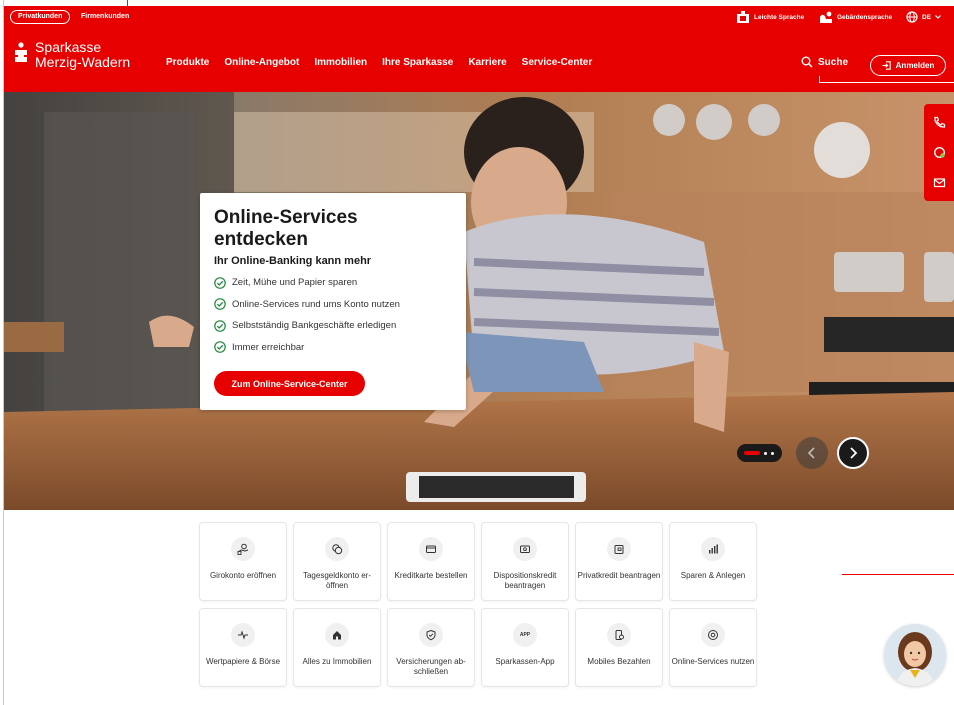 The height and width of the screenshot is (705, 954). I want to click on chevron-down-icon, so click(938, 17).